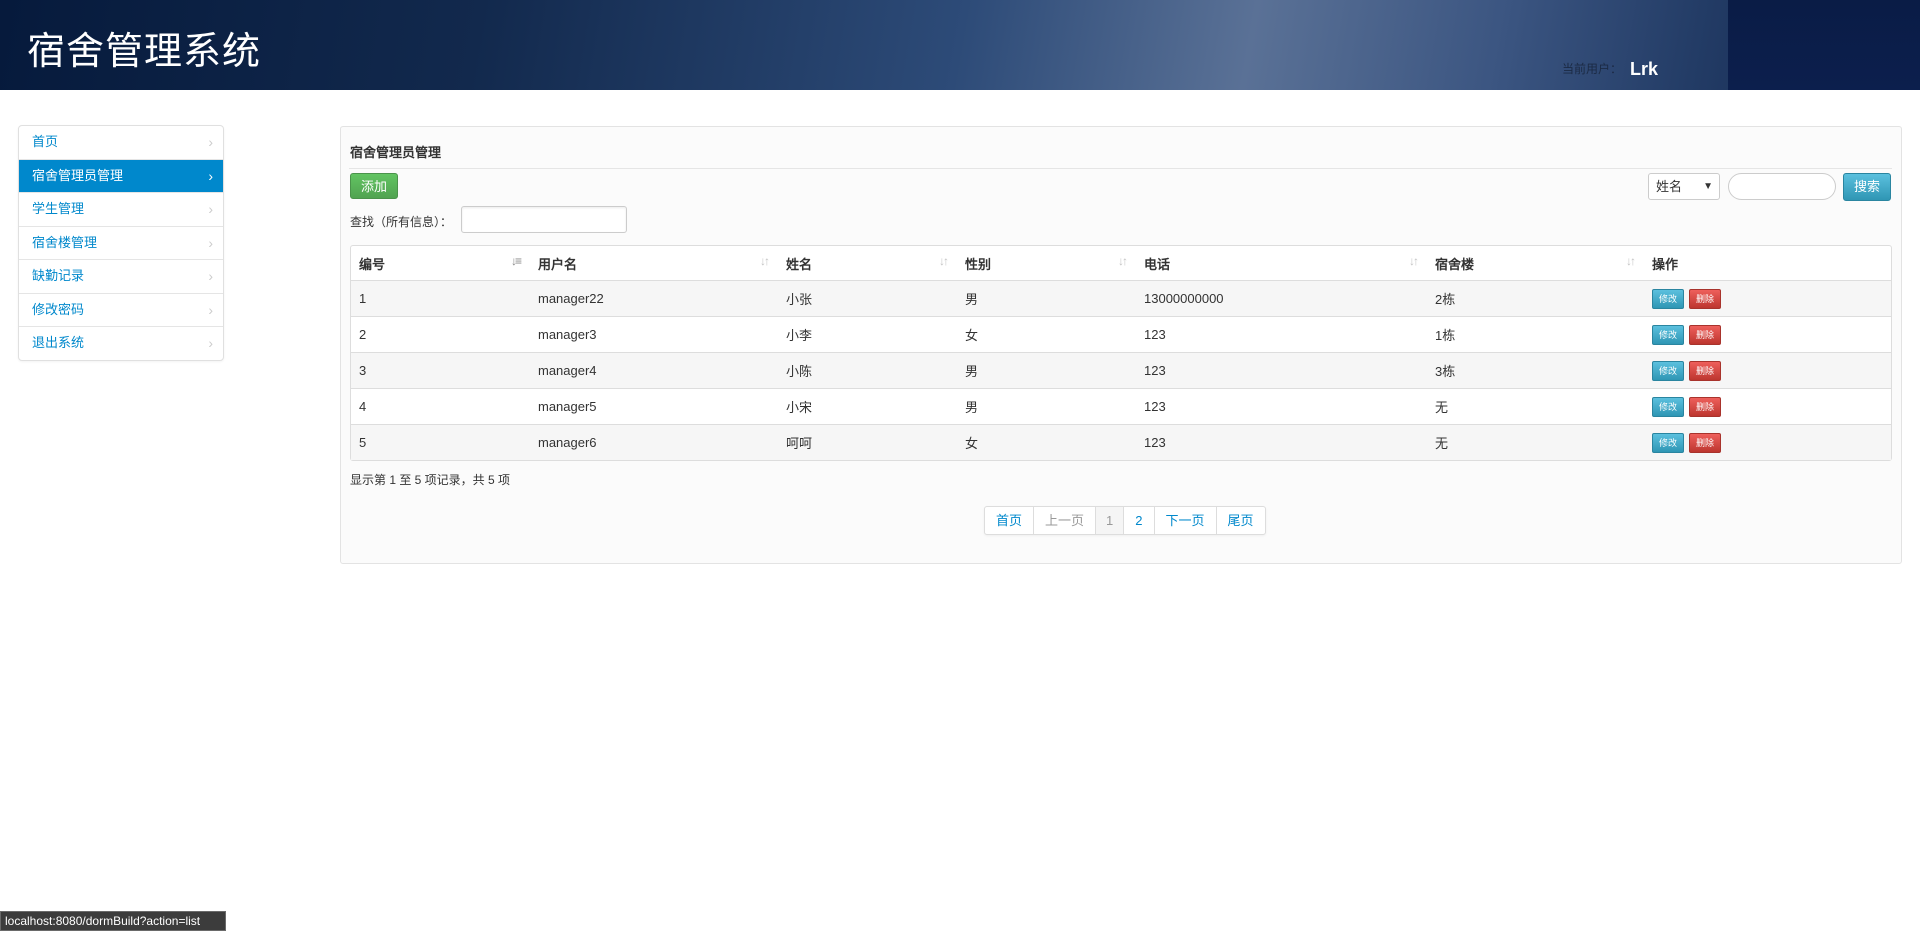 The height and width of the screenshot is (931, 1920). I want to click on cell-building: 2栋, so click(1535, 298).